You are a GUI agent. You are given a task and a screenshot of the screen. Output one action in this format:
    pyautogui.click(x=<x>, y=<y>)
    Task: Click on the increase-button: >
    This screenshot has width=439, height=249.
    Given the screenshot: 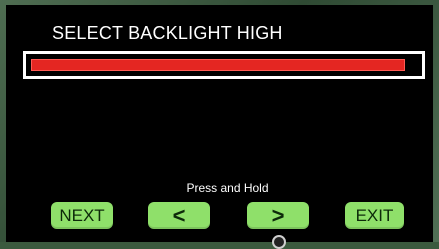 What is the action you would take?
    pyautogui.click(x=278, y=215)
    